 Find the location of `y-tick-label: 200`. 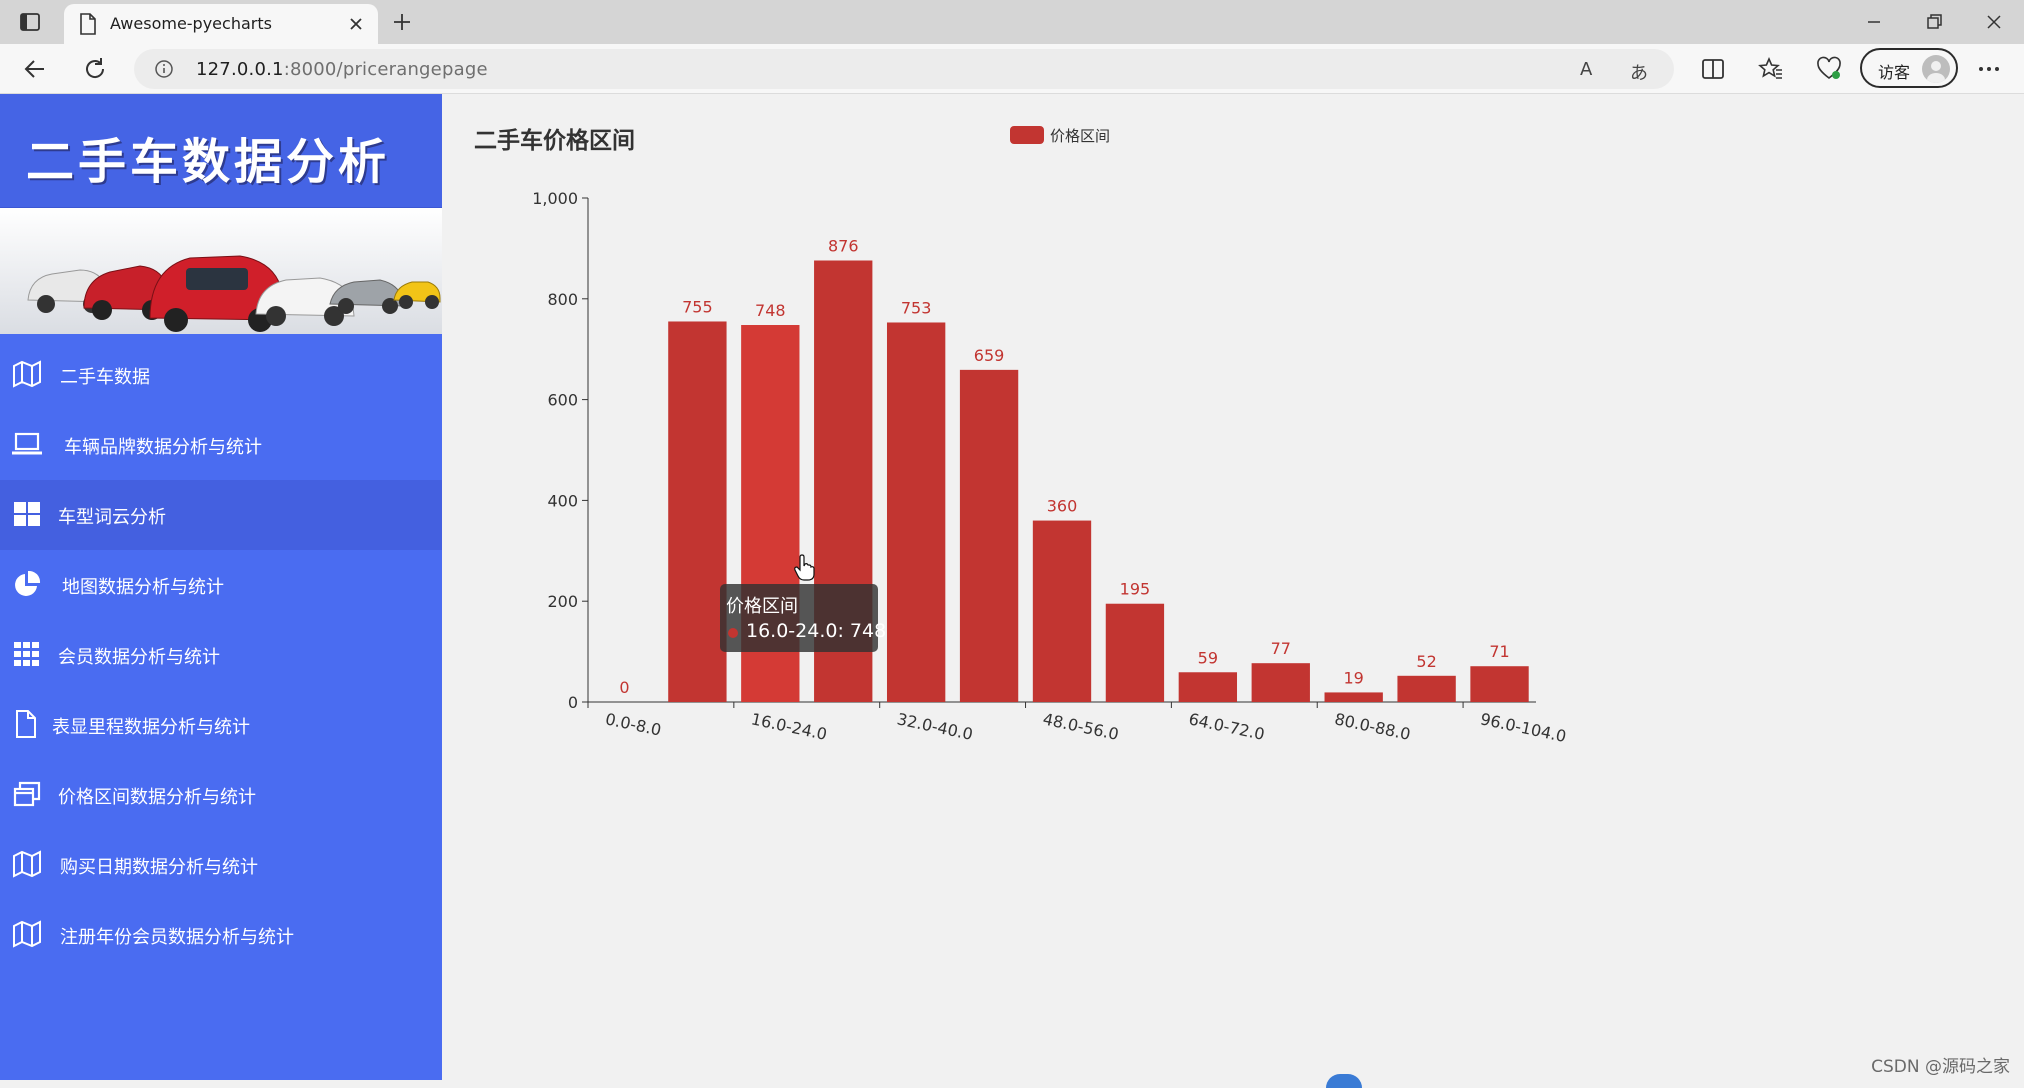

y-tick-label: 200 is located at coordinates (562, 601).